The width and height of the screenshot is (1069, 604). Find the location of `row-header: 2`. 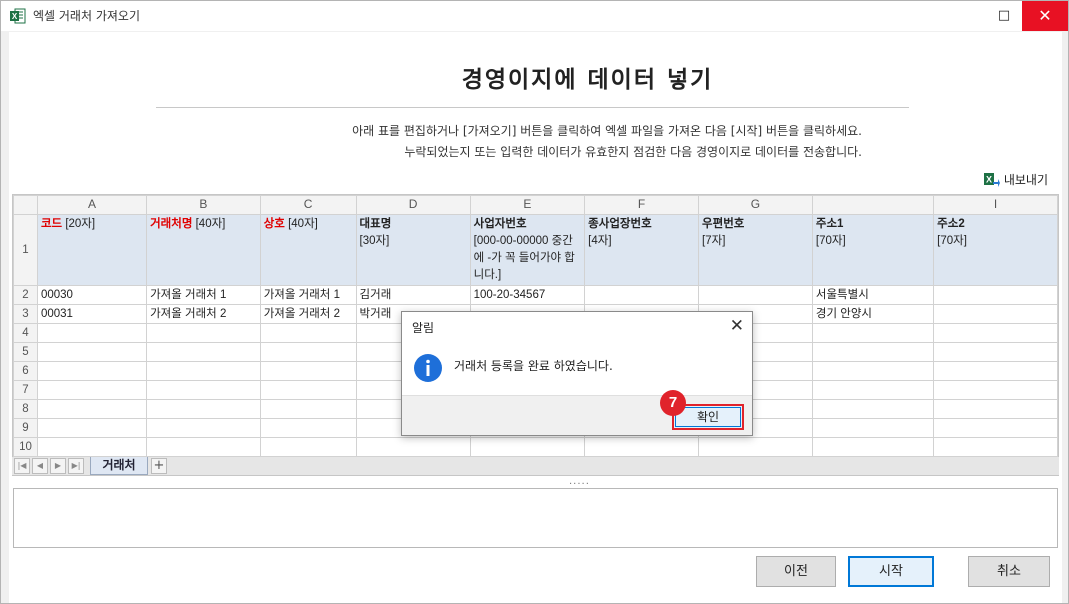

row-header: 2 is located at coordinates (25, 295).